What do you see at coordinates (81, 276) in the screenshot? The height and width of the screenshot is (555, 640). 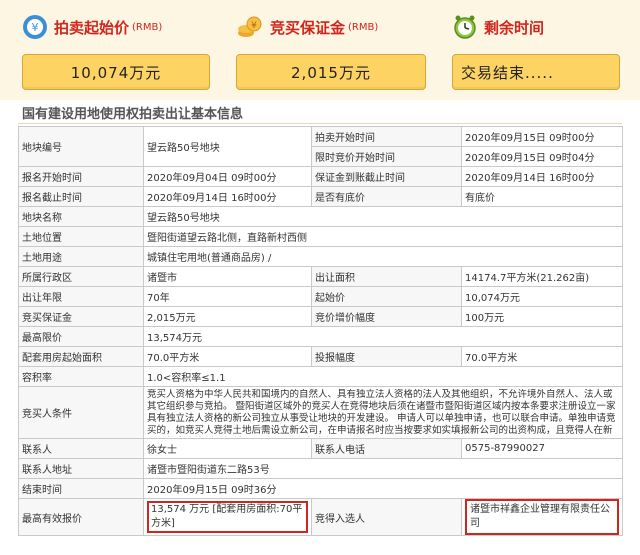 I see `cell-key: 所属行政区` at bounding box center [81, 276].